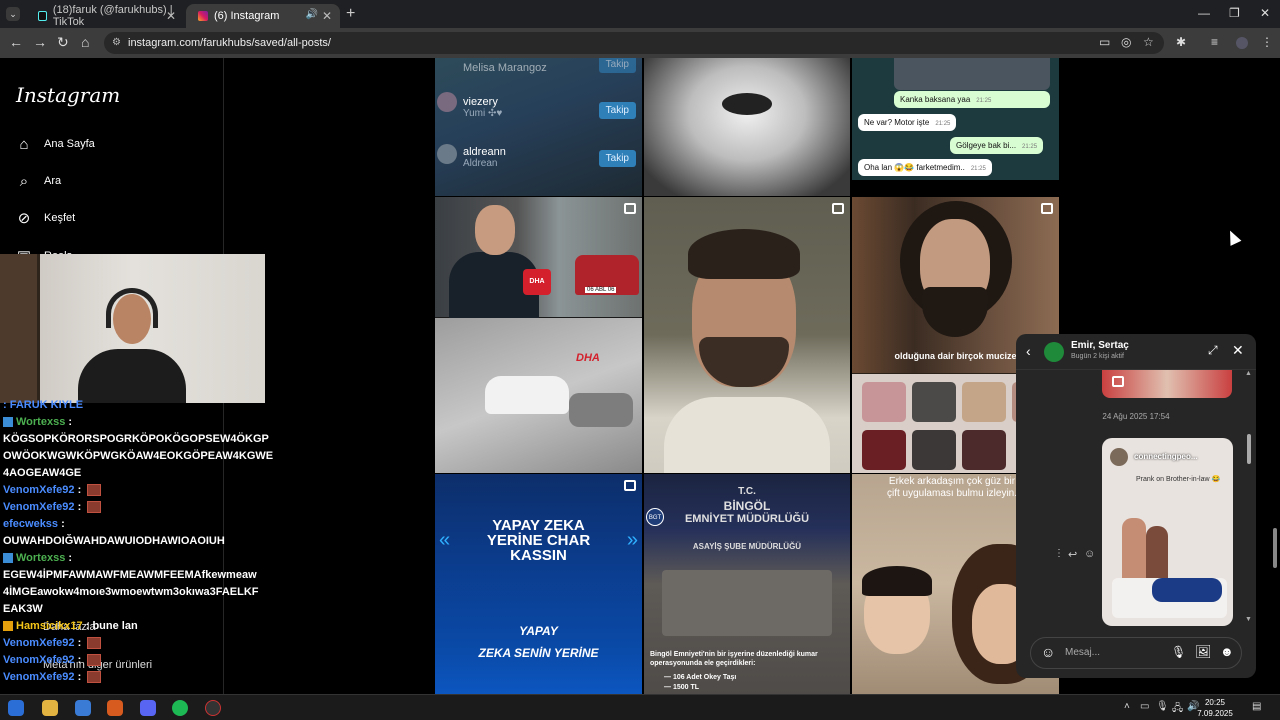 The image size is (1280, 720). Describe the element at coordinates (134, 490) in the screenshot. I see `chat-message: VenomXefe92 :` at that location.